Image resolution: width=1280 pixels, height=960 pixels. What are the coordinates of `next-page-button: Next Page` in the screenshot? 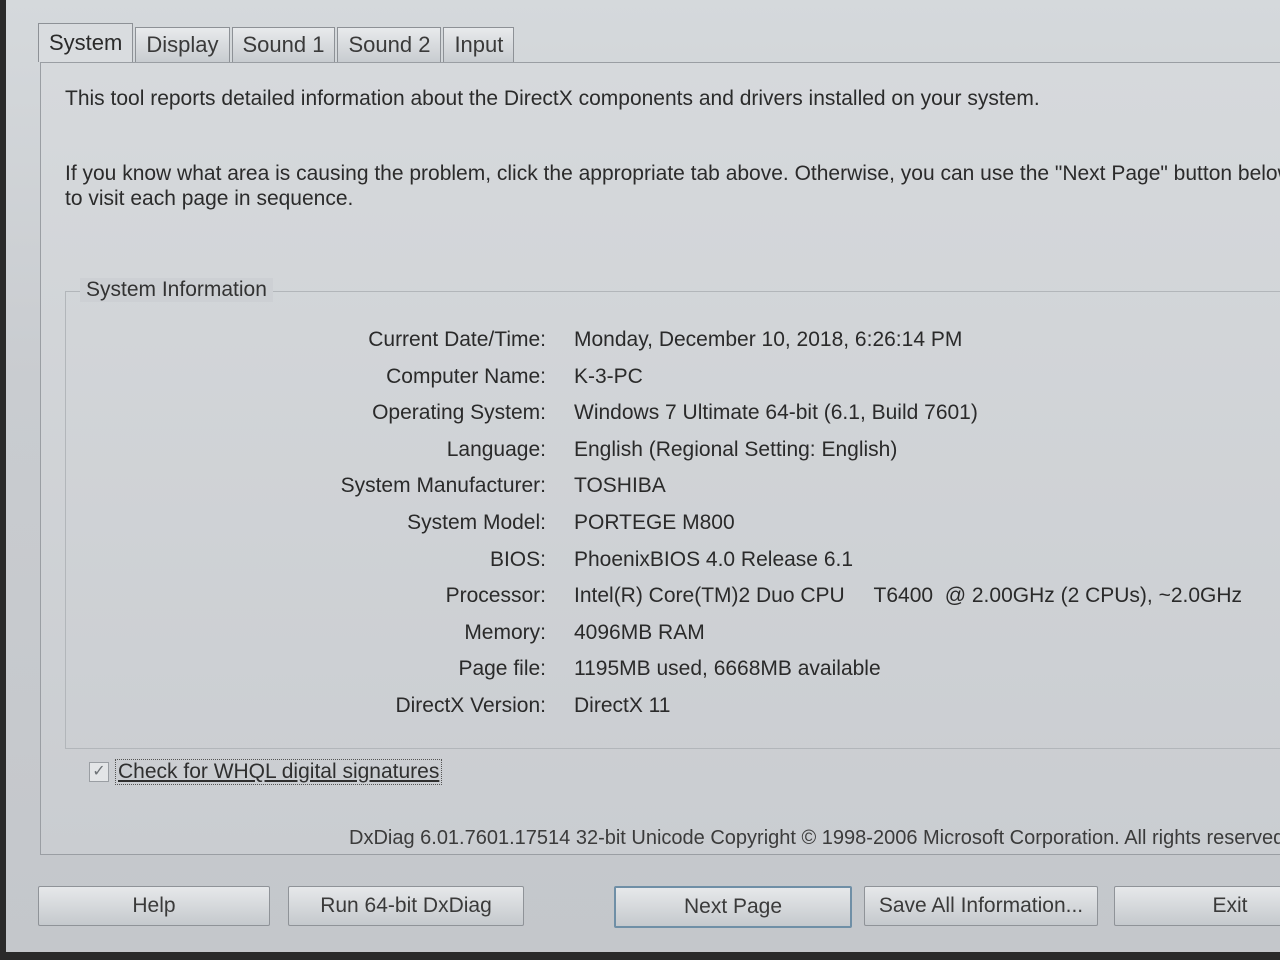 It's located at (733, 907).